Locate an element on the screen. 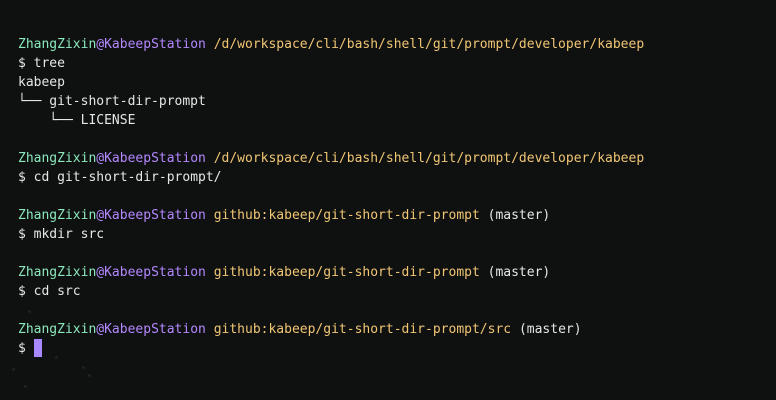  command-text: mkdir src is located at coordinates (69, 234).